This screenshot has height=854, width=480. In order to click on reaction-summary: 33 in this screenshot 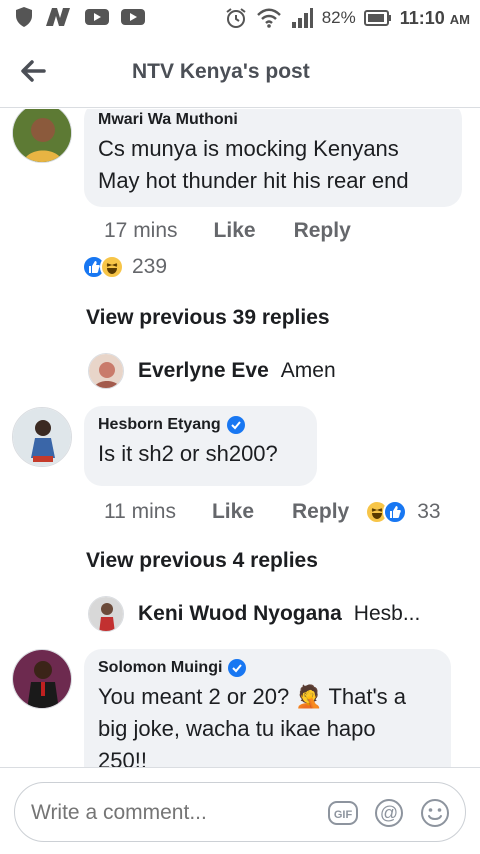, I will do `click(403, 512)`.